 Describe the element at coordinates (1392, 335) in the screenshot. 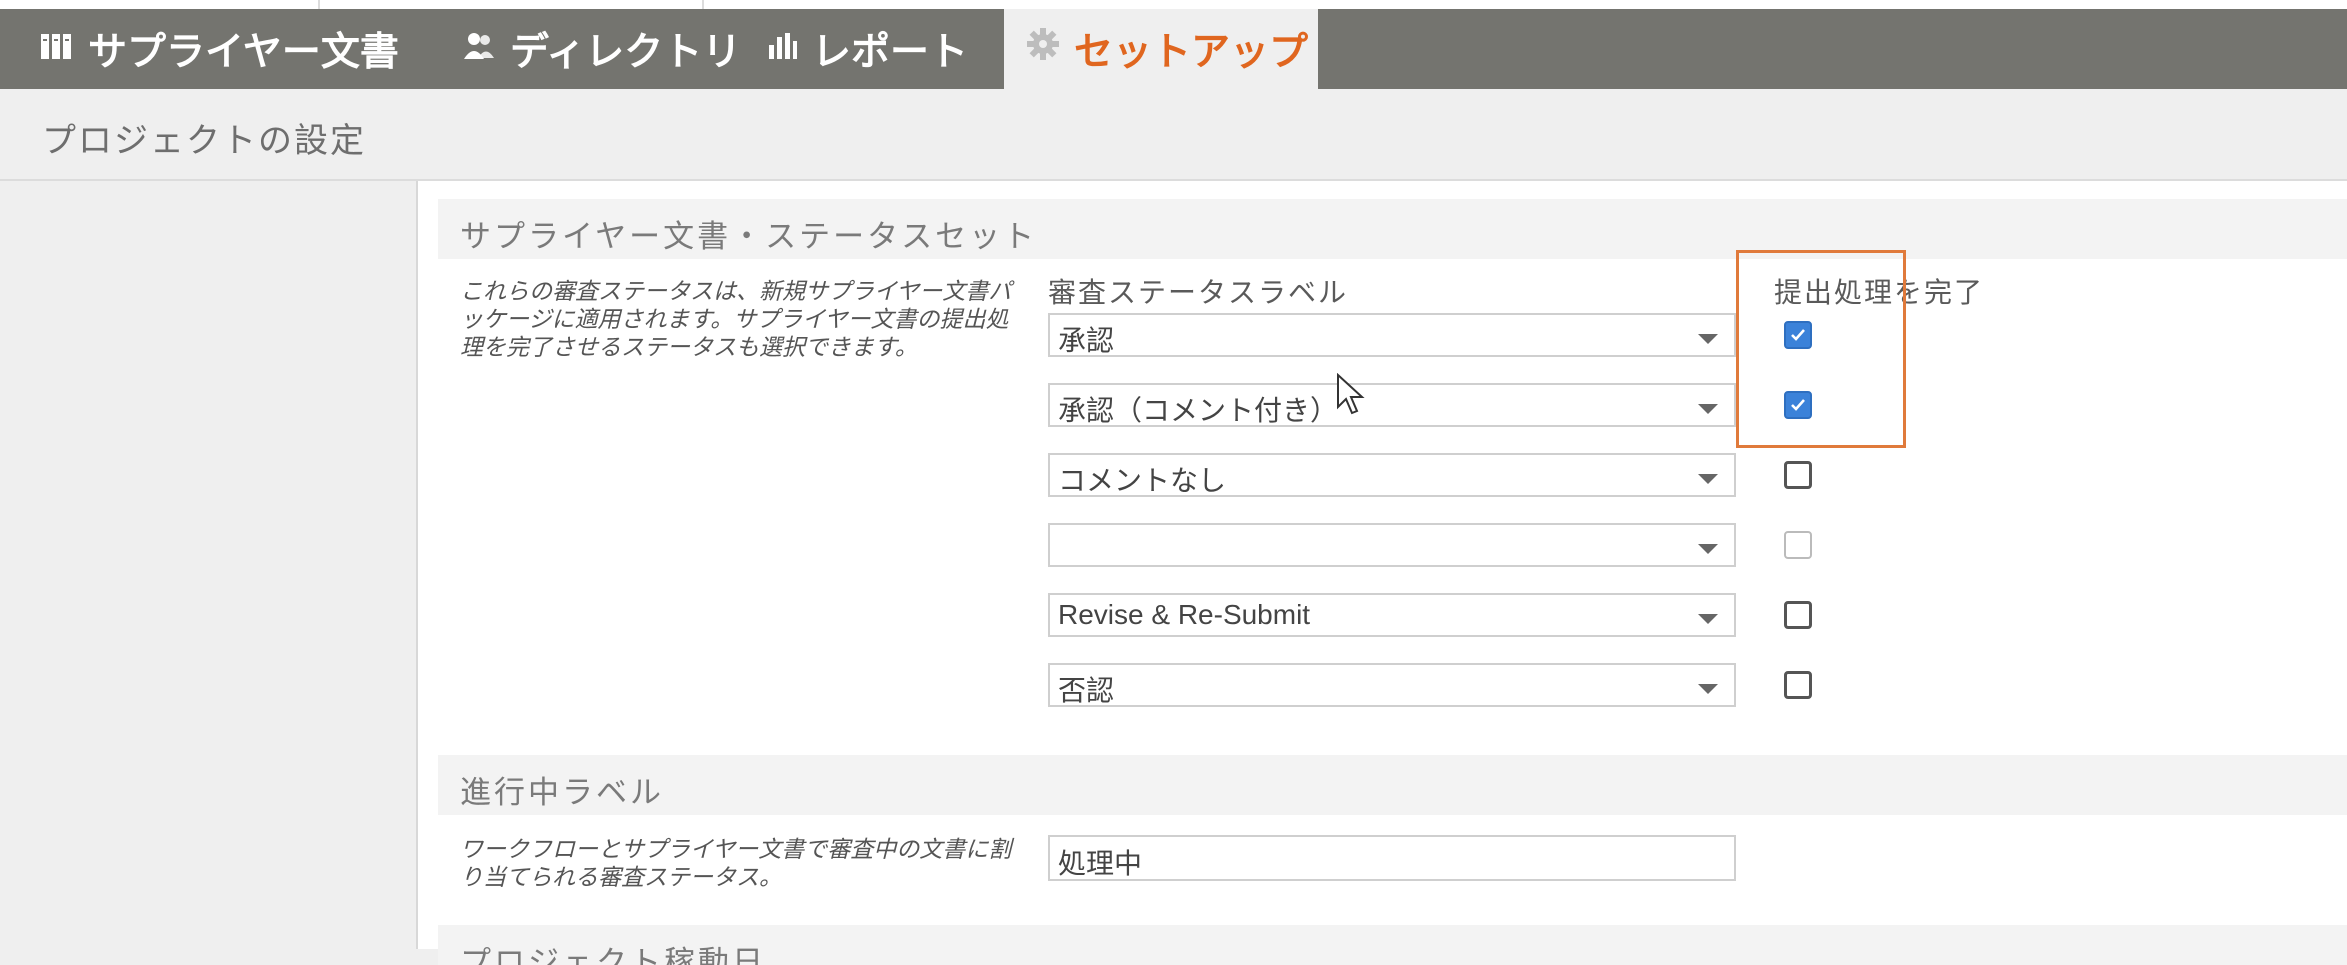

I see `review-status-select: 承認` at that location.